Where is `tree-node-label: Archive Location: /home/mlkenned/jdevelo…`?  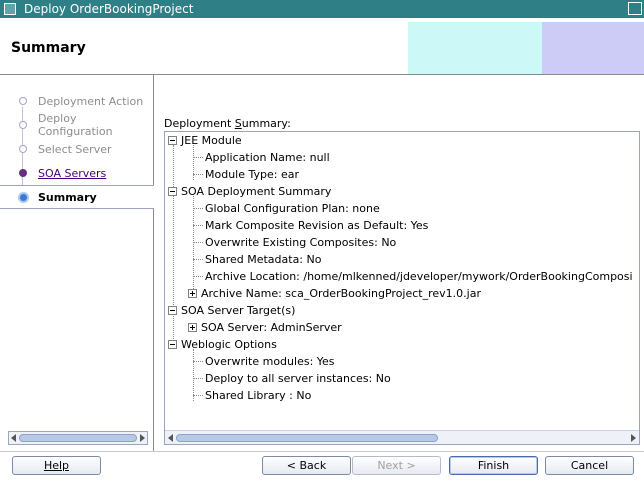
tree-node-label: Archive Location: /home/mlkenned/jdevelo… is located at coordinates (419, 276).